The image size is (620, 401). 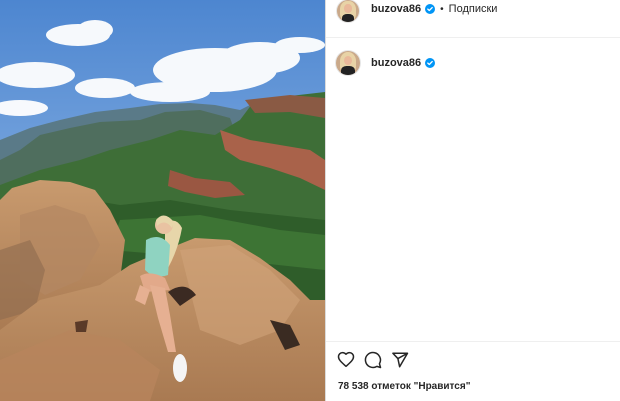 I want to click on caption-row: buzova86, so click(x=386, y=63).